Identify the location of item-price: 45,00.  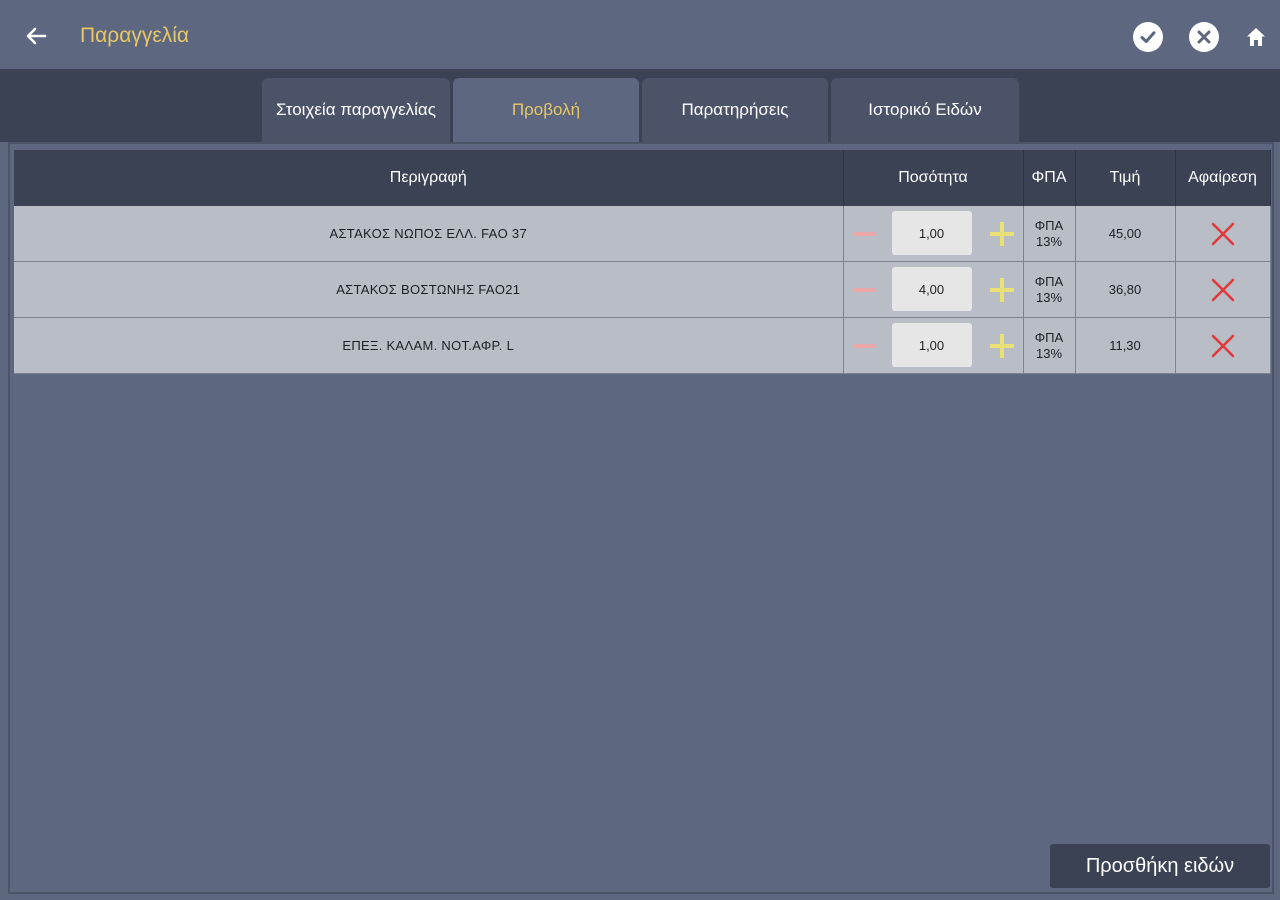
(1125, 234).